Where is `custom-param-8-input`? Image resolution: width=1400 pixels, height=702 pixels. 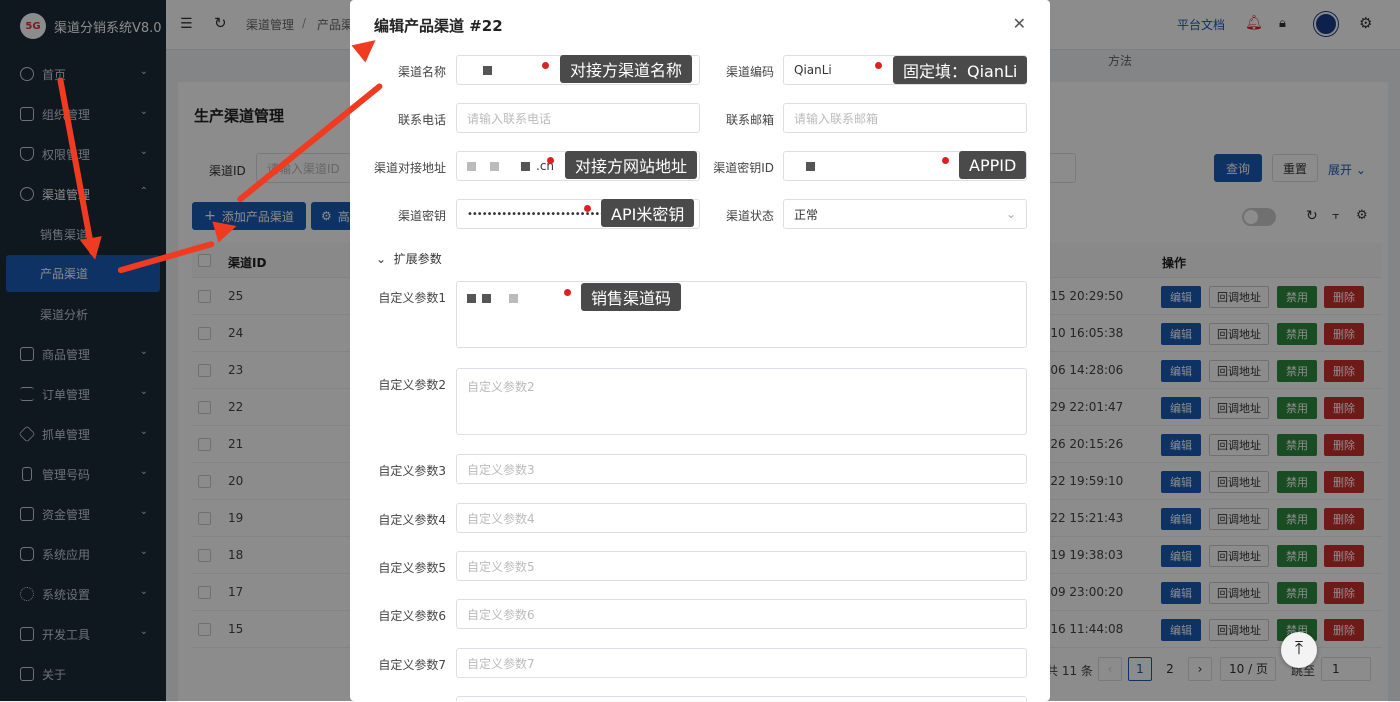 custom-param-8-input is located at coordinates (741, 698).